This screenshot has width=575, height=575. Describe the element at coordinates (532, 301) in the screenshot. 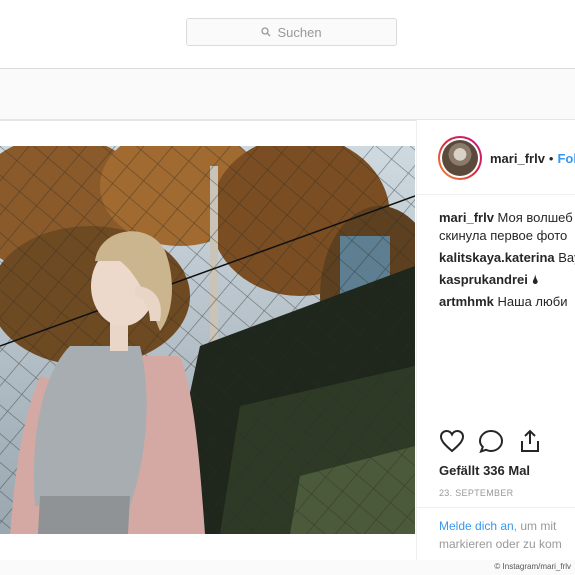

I see `comment-text: Наша люби` at that location.